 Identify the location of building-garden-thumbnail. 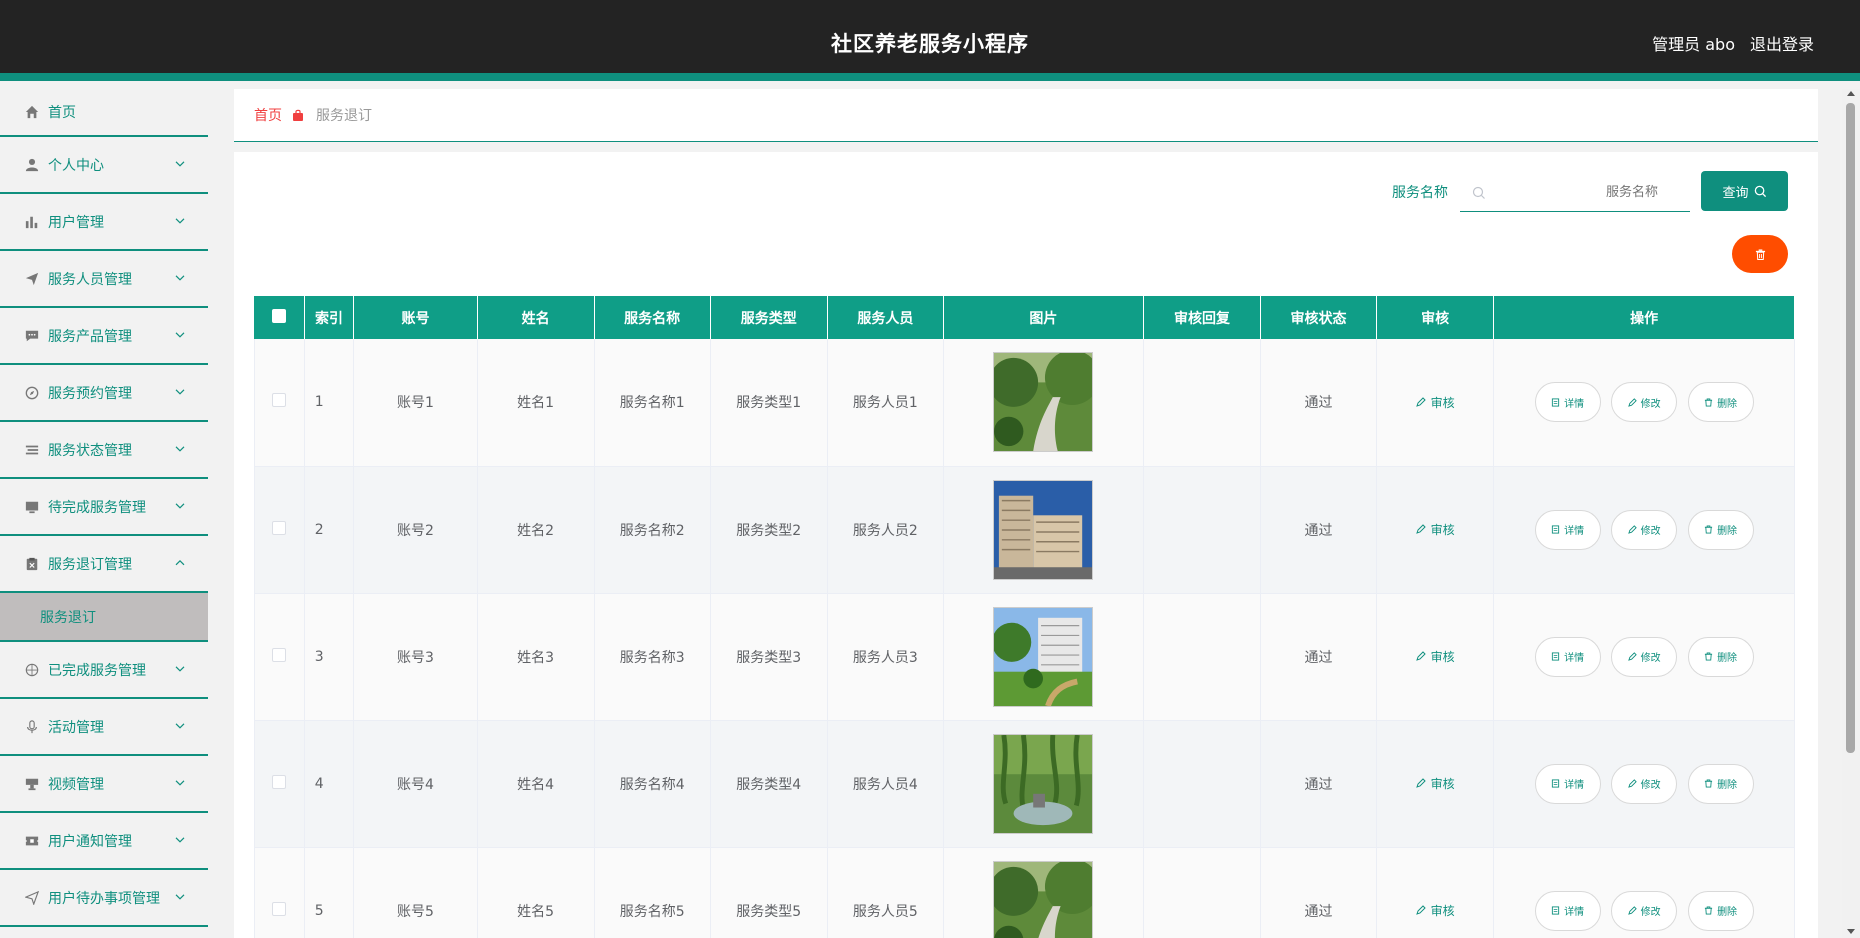
(1043, 656).